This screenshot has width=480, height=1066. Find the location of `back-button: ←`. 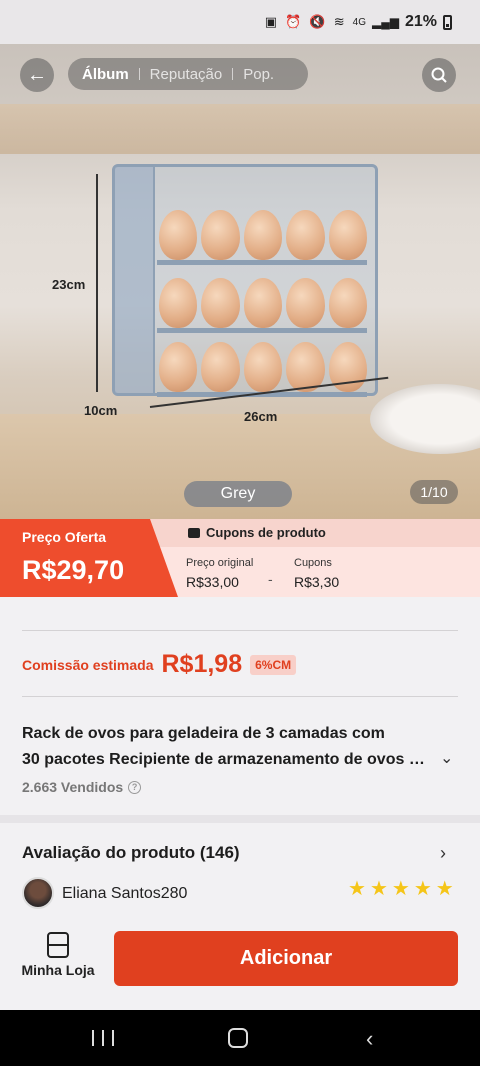

back-button: ← is located at coordinates (37, 75).